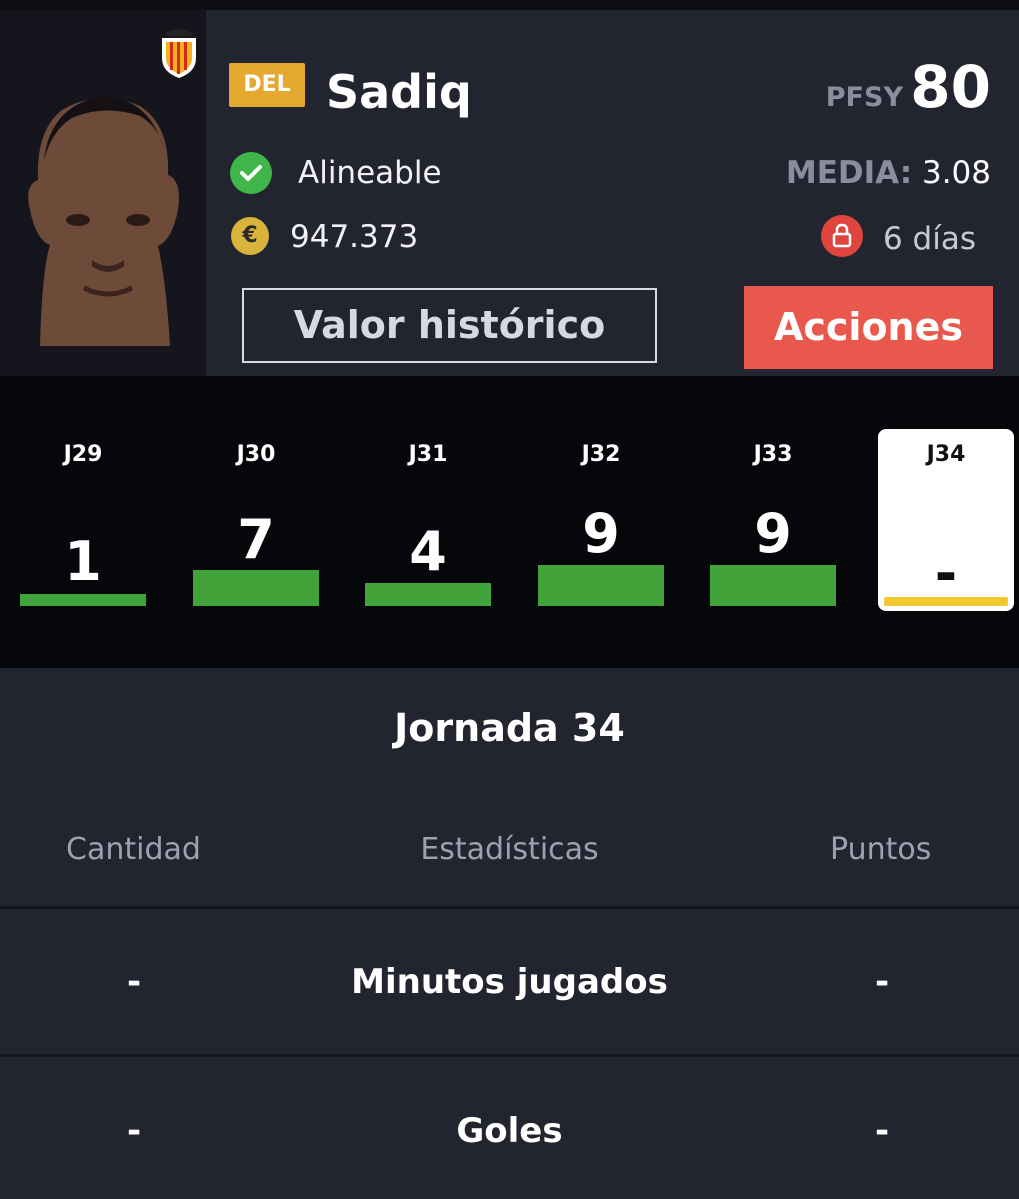 This screenshot has height=1199, width=1019. I want to click on round-j30: J30 7, so click(256, 522).